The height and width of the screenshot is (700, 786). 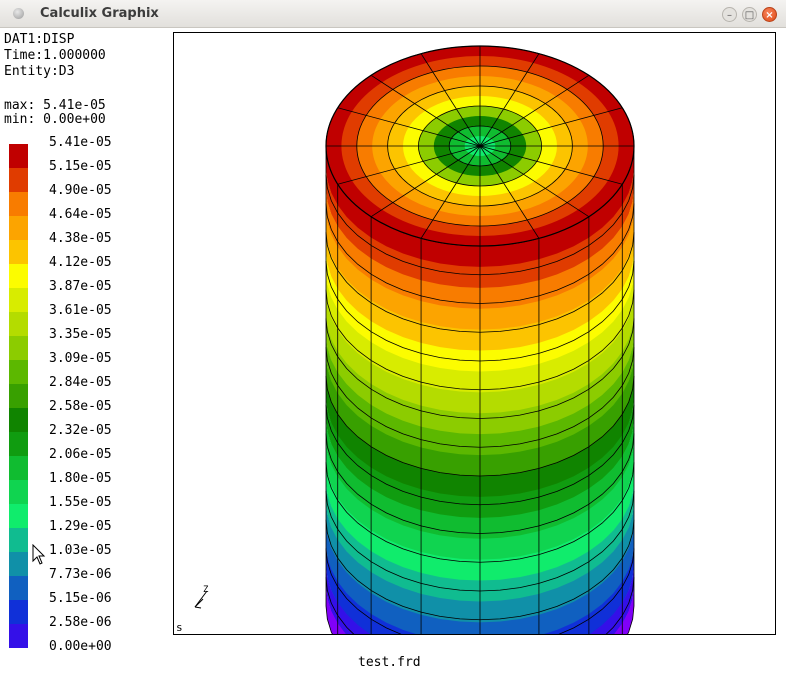 I want to click on legend-label: 1.29e-05, so click(x=80, y=526).